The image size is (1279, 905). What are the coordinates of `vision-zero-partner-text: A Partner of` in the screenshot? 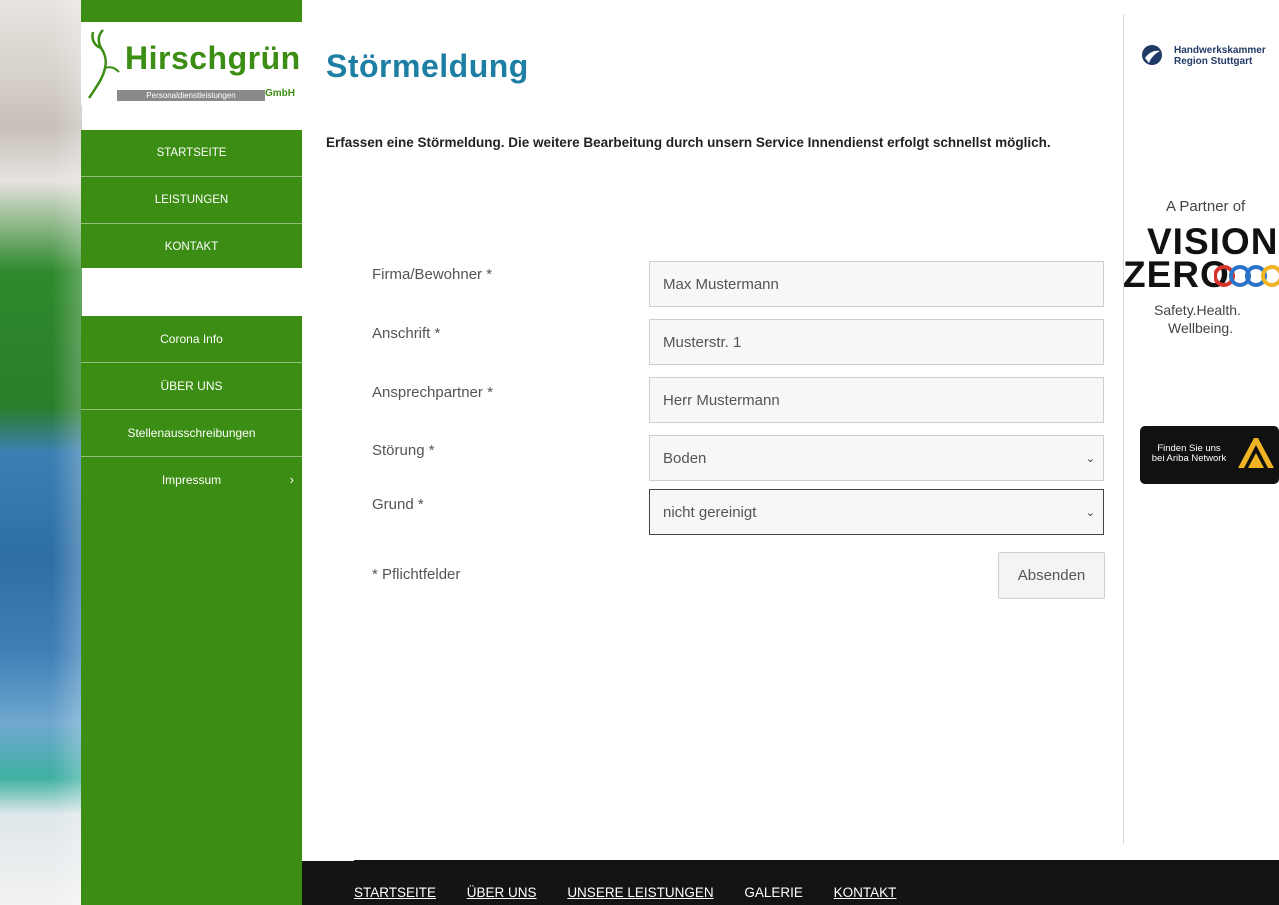 It's located at (1206, 206).